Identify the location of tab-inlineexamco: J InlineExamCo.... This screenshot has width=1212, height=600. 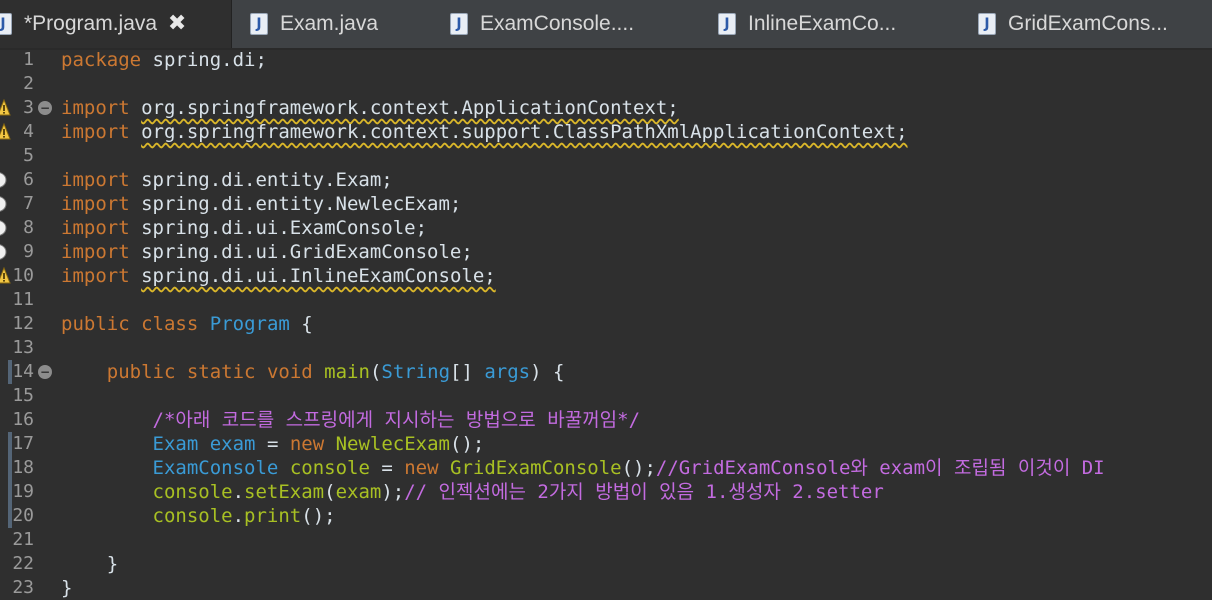
(830, 24).